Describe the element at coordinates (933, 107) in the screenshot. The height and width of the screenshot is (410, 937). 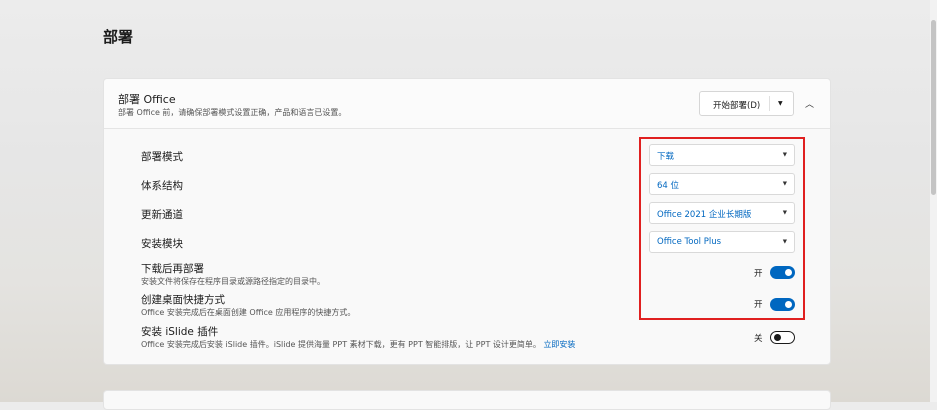
I see `scrollbar-thumb` at that location.